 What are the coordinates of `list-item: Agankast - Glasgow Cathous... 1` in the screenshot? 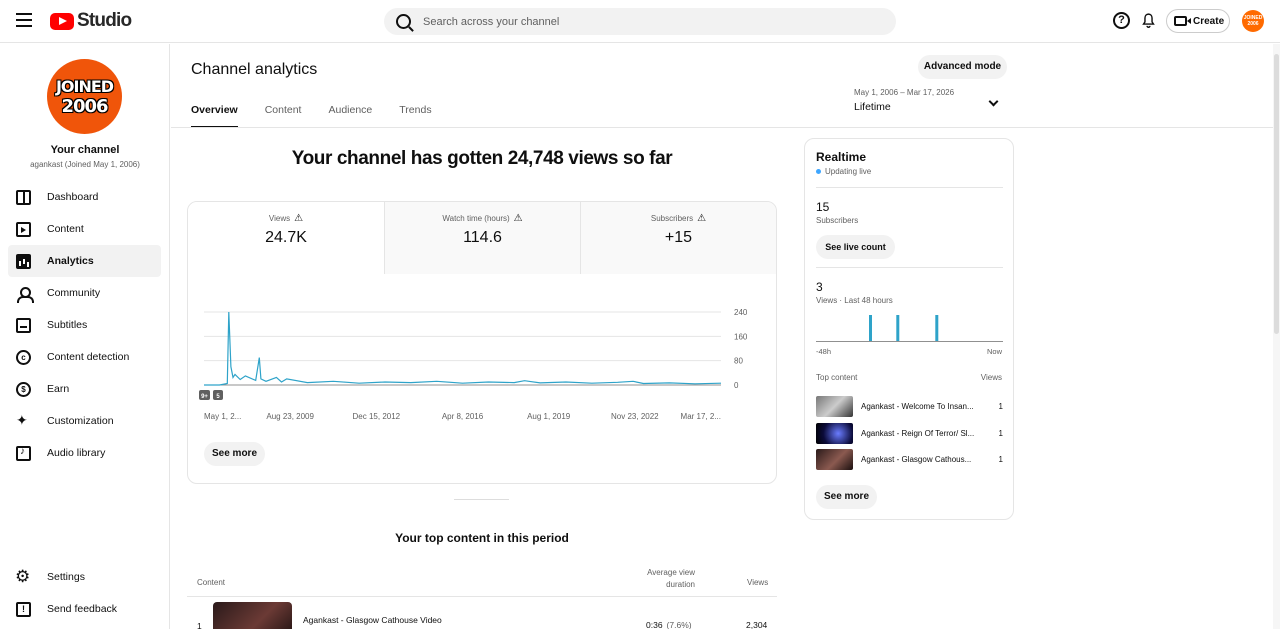 It's located at (909, 460).